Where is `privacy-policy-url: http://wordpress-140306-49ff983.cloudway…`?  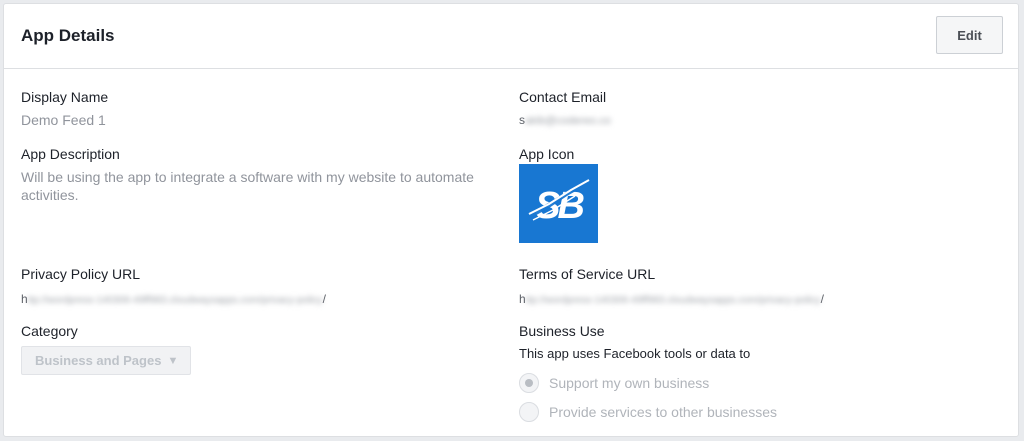
privacy-policy-url: http://wordpress-140306-49ff983.cloudway… is located at coordinates (173, 300).